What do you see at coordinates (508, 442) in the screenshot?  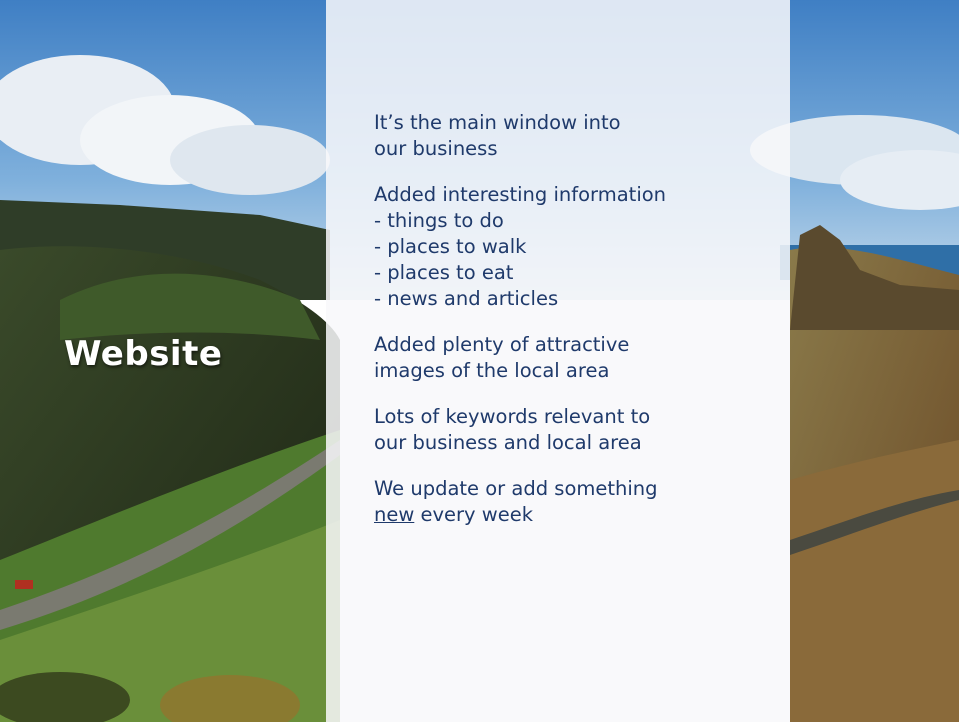 I see `text-line: our business and local area` at bounding box center [508, 442].